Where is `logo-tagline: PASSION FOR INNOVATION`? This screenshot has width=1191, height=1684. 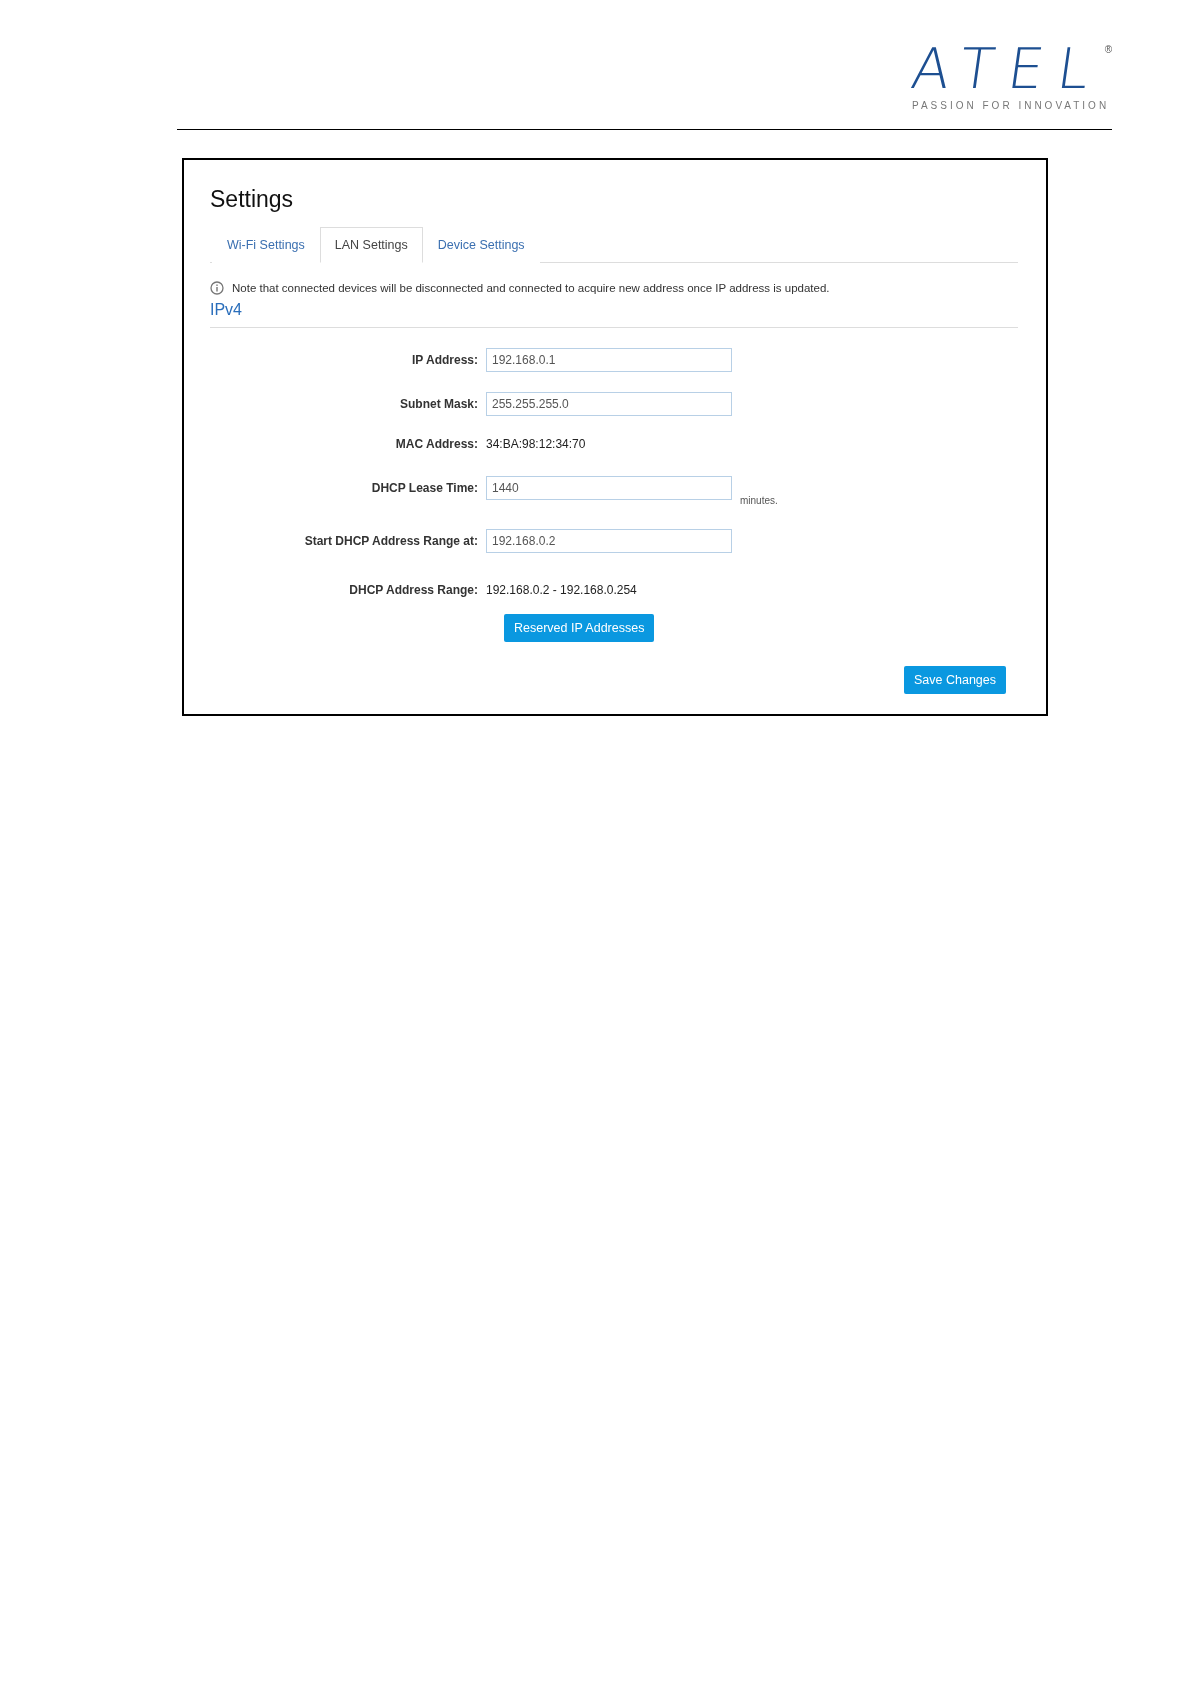 logo-tagline: PASSION FOR INNOVATION is located at coordinates (1011, 105).